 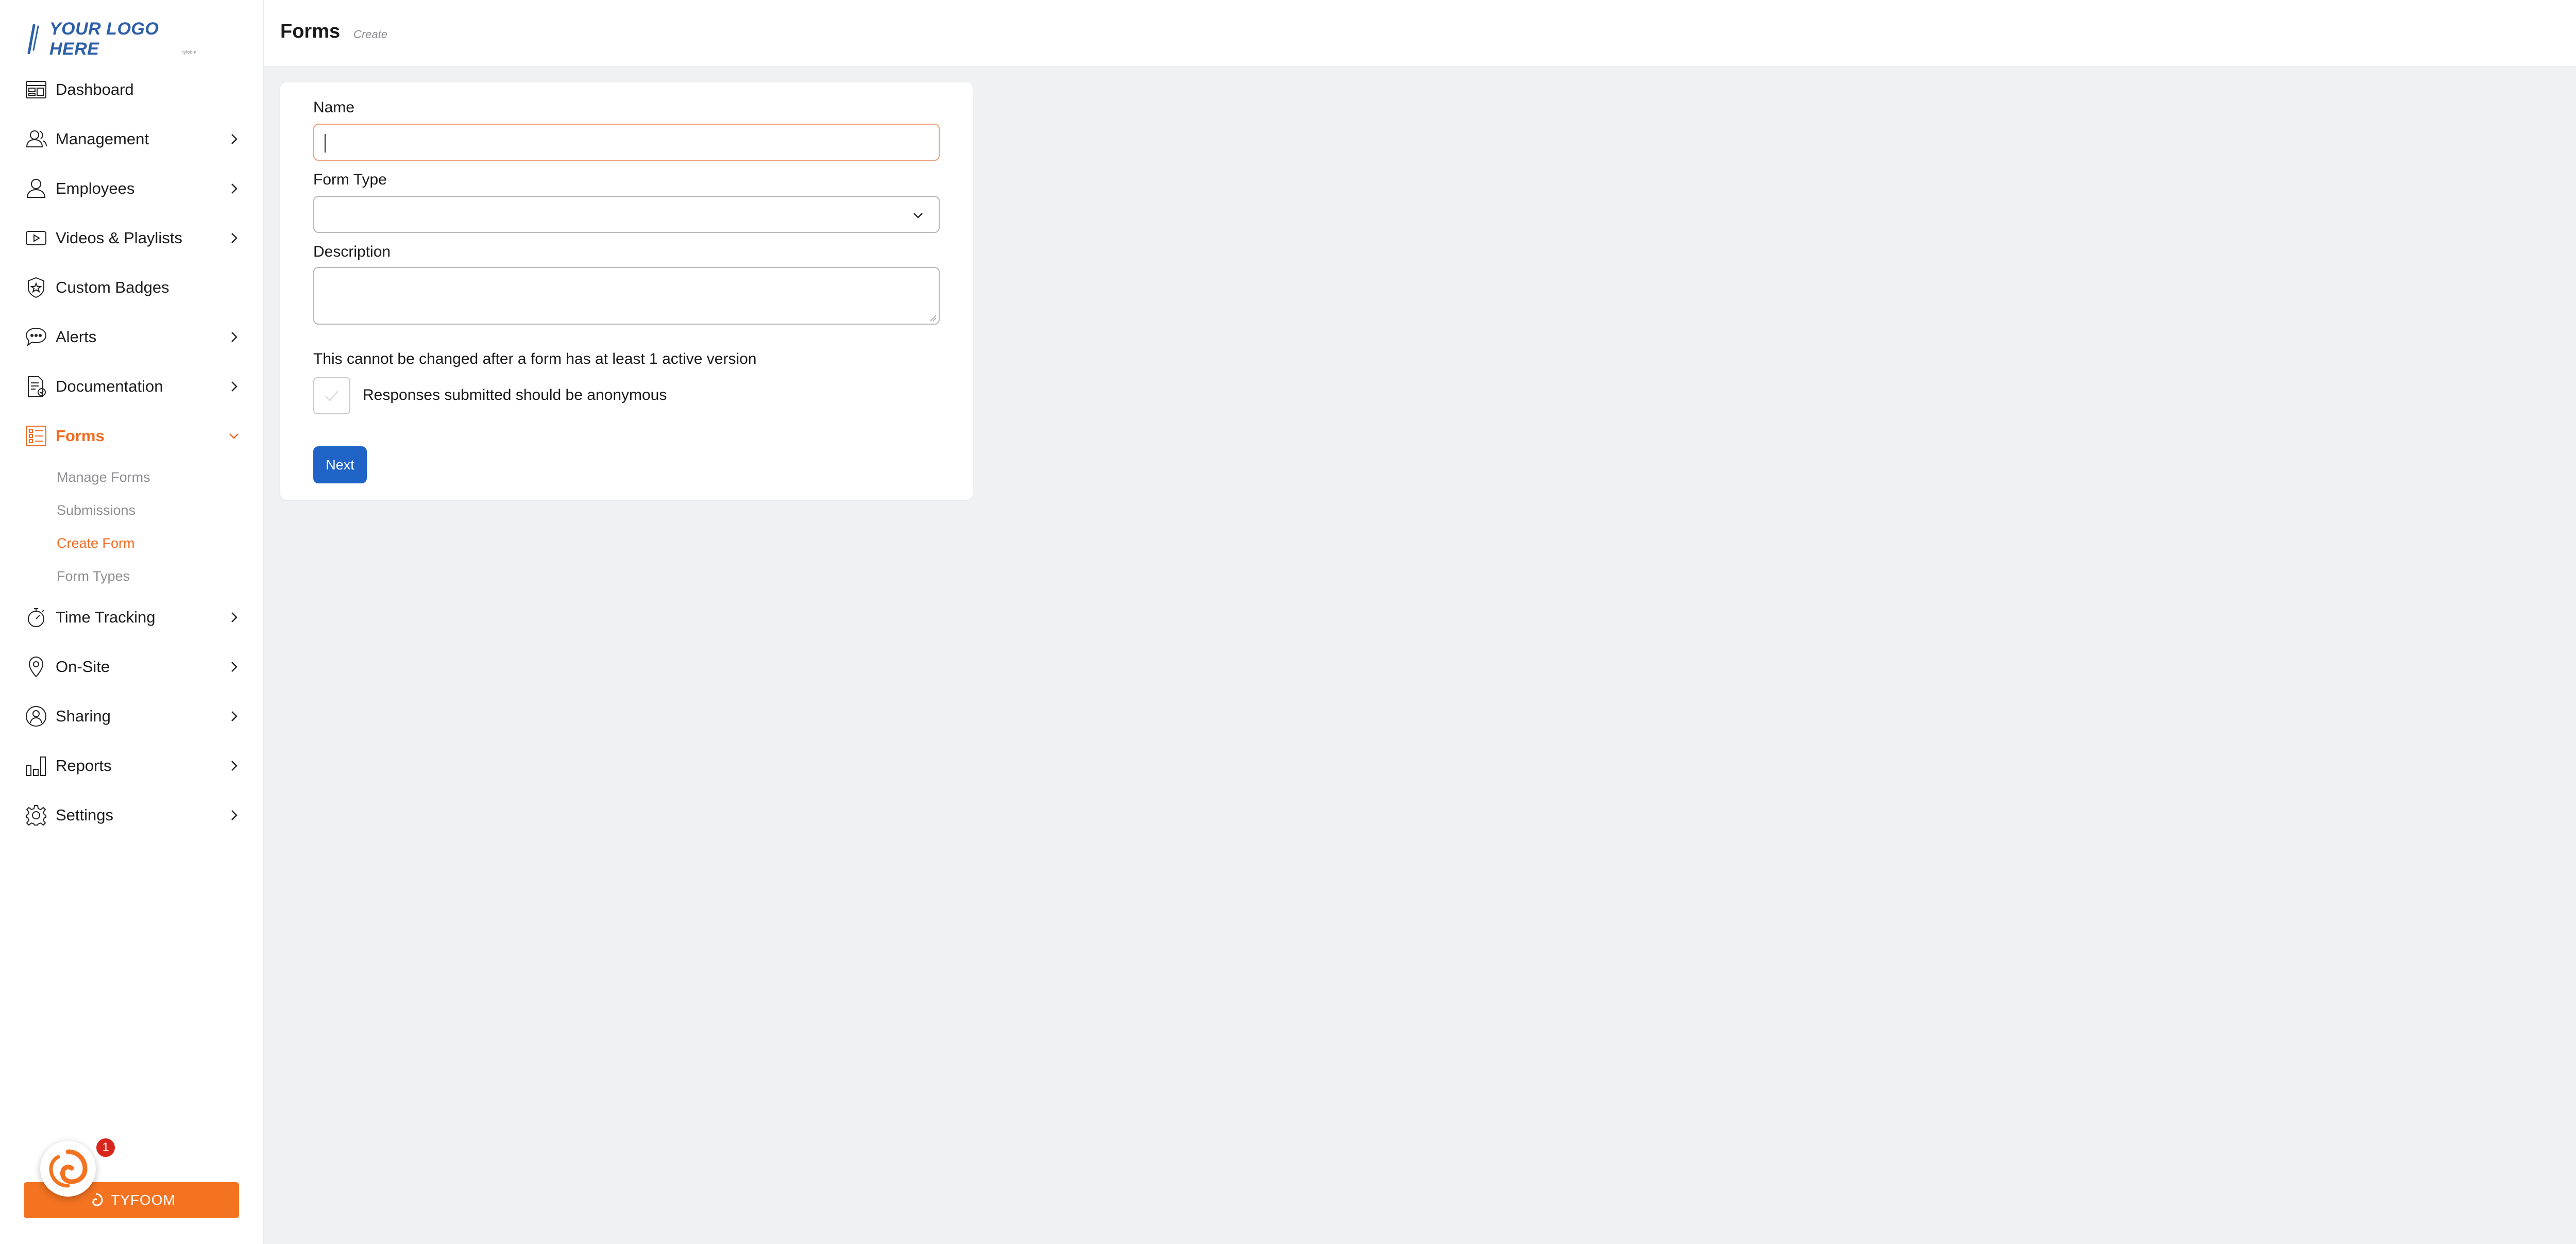 What do you see at coordinates (143, 1200) in the screenshot?
I see `tyfoom-button-label: TYFOOM` at bounding box center [143, 1200].